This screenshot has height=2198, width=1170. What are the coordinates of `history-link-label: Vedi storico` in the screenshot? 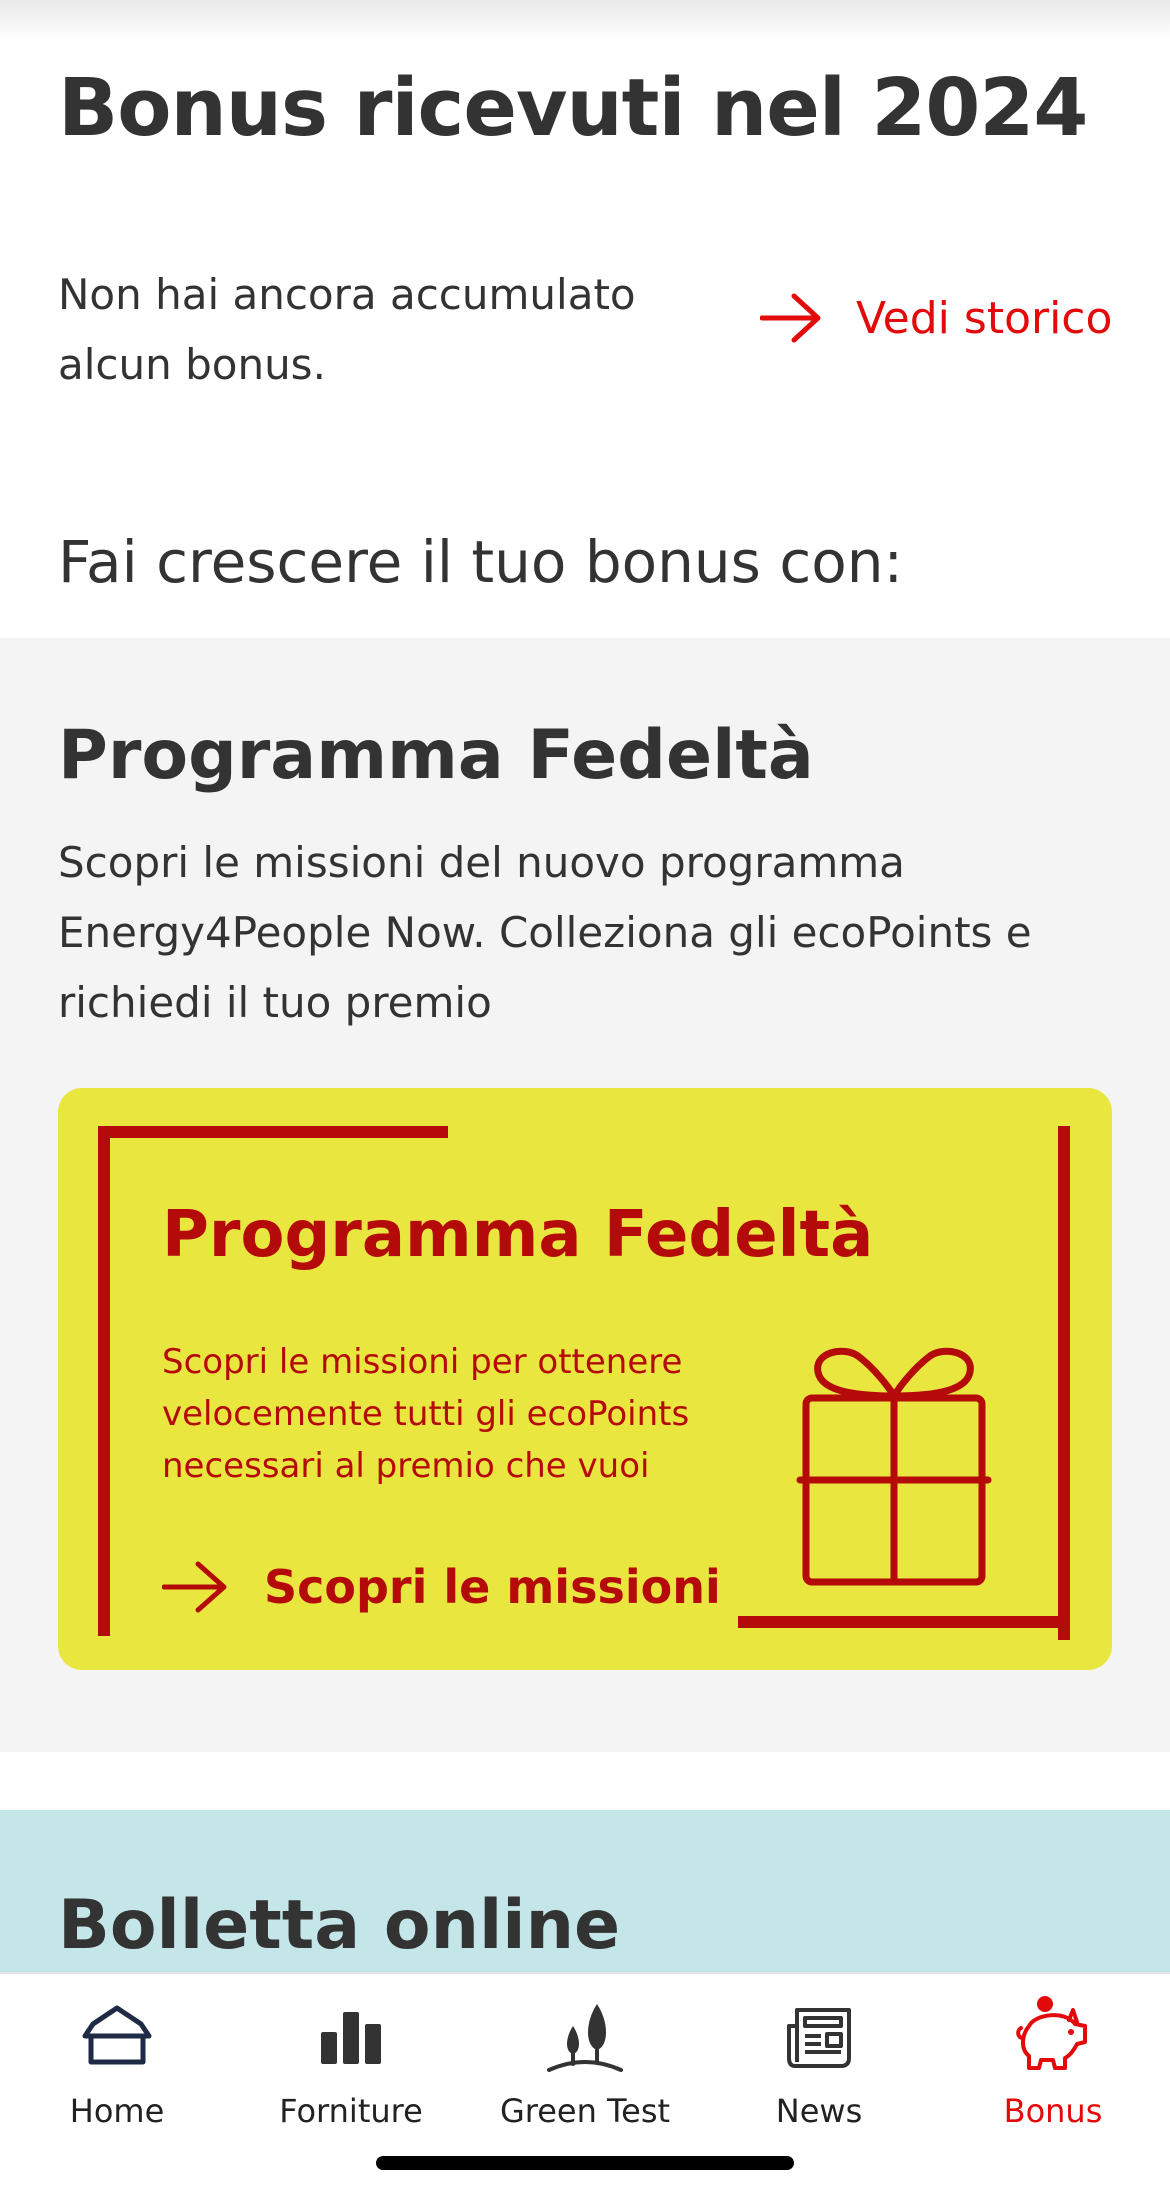 It's located at (984, 318).